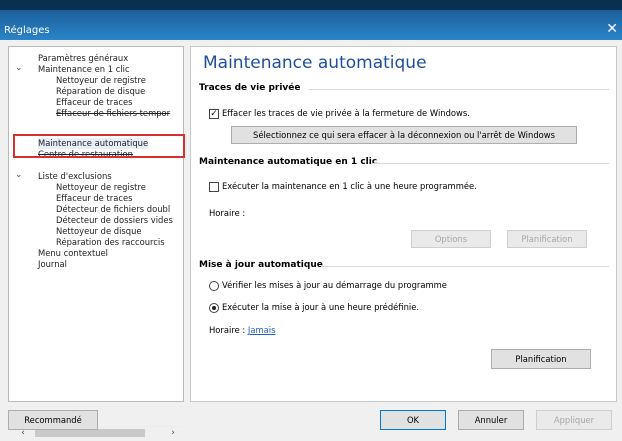 This screenshot has height=441, width=622. I want to click on apply-button: Appliquer, so click(574, 420).